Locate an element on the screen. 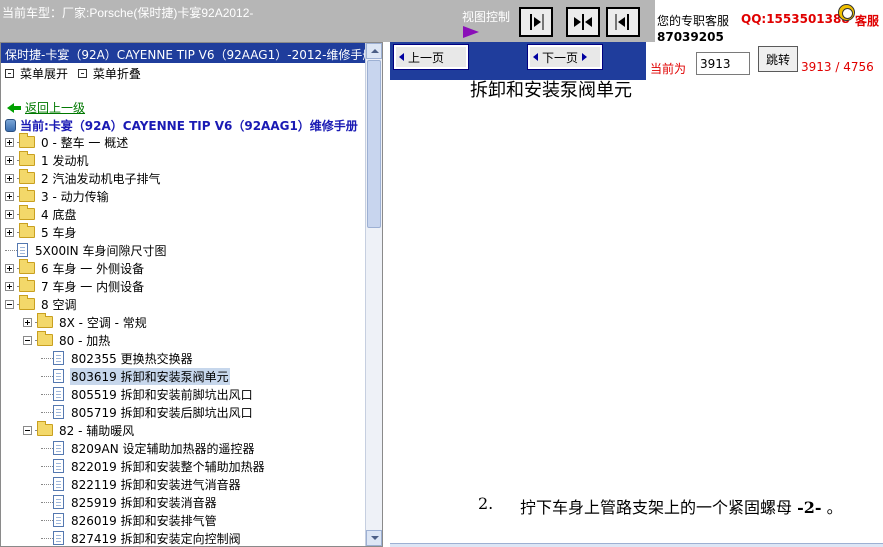 The height and width of the screenshot is (547, 883). tree-folder-row: 8 空调 is located at coordinates (41, 304).